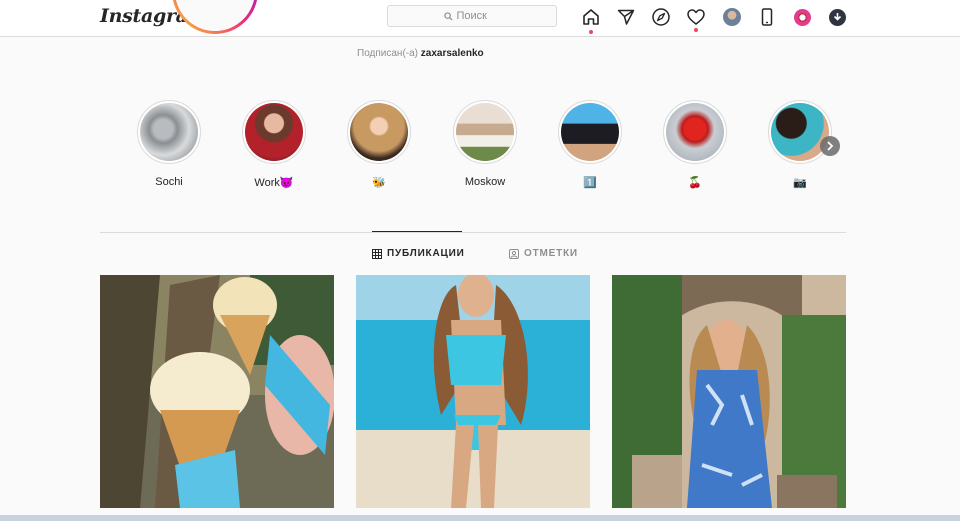 The width and height of the screenshot is (960, 521). I want to click on grid-icon, so click(377, 253).